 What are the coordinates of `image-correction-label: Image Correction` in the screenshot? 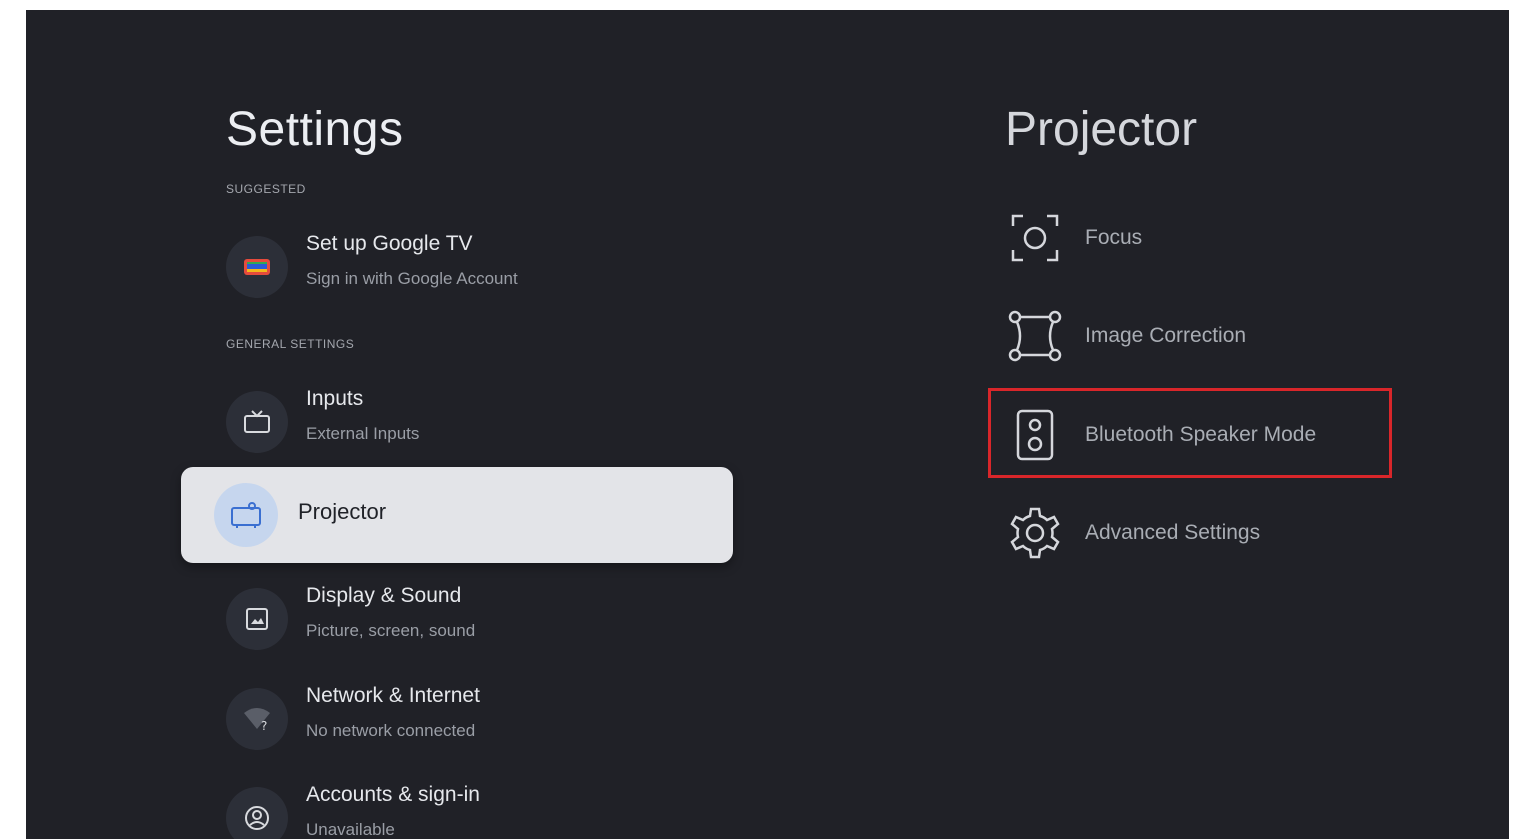 It's located at (1166, 335).